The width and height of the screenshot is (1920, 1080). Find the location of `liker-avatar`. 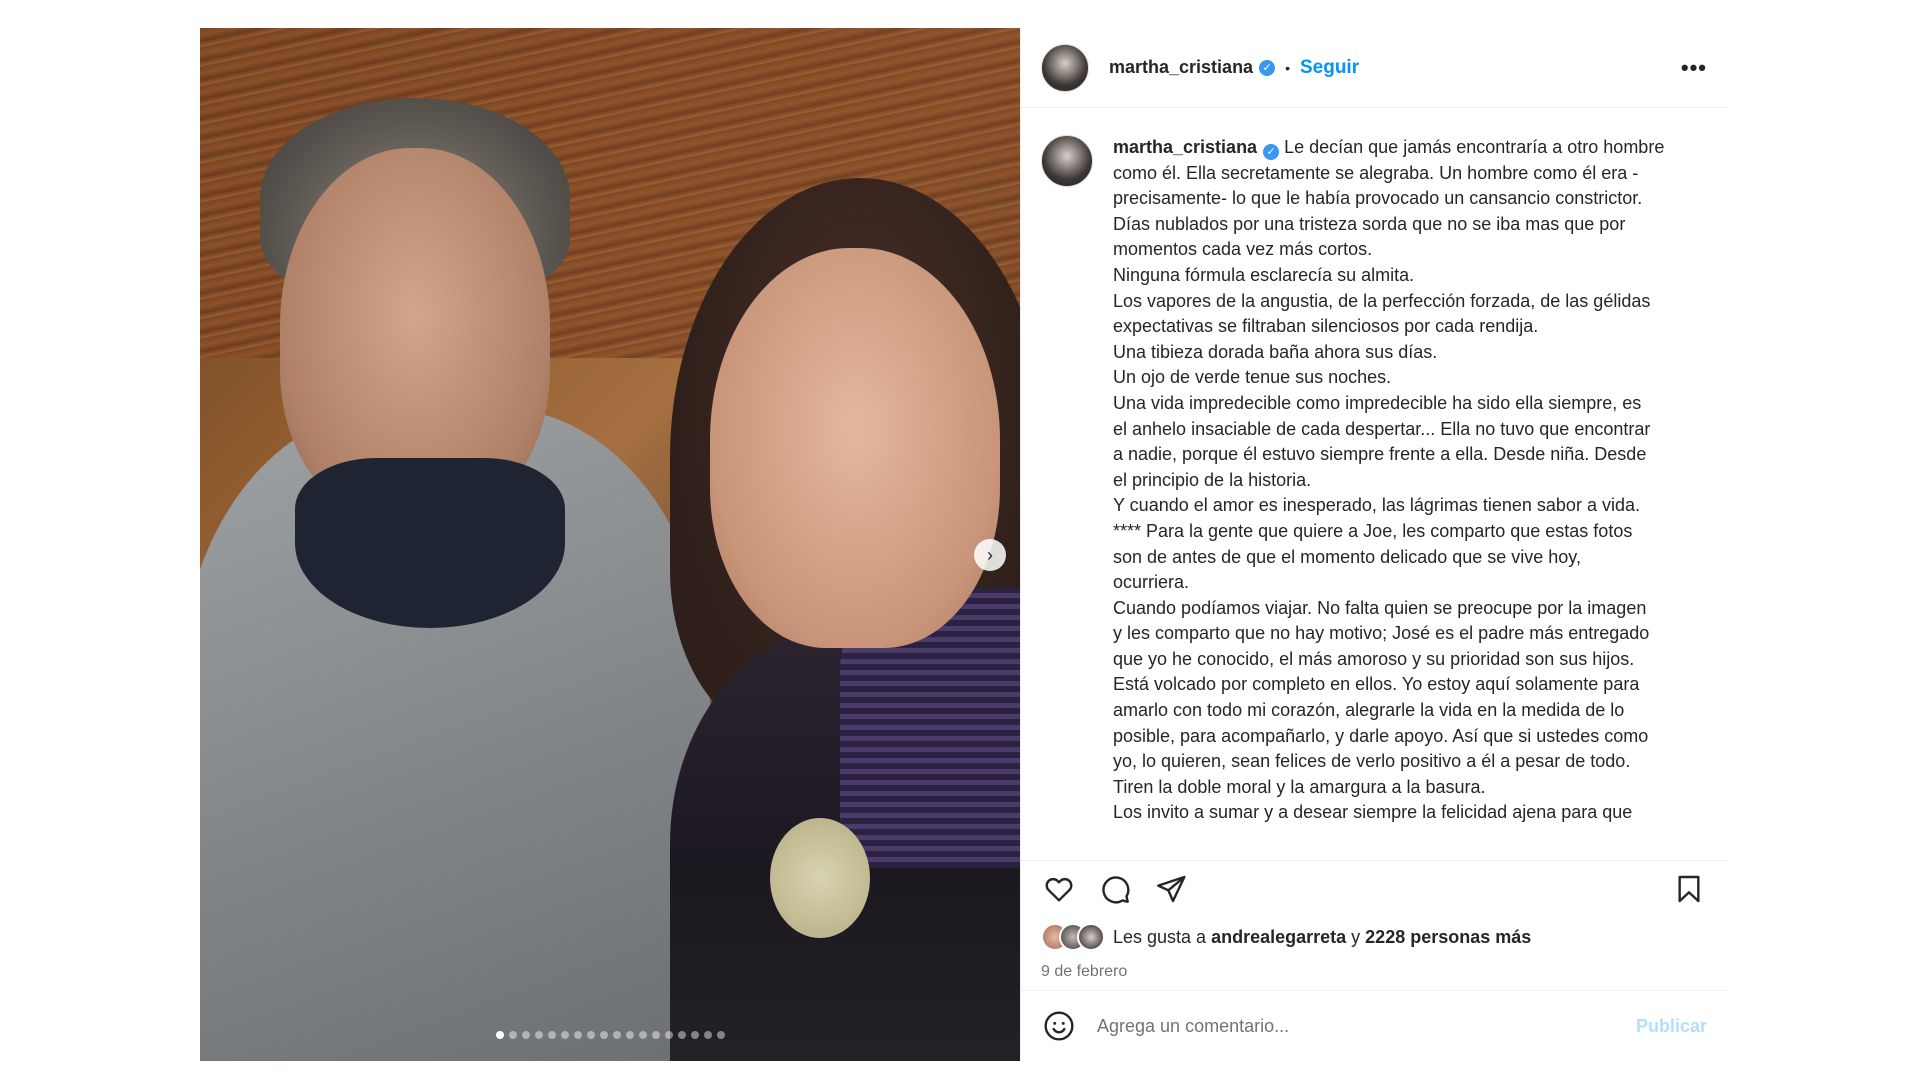

liker-avatar is located at coordinates (1091, 937).